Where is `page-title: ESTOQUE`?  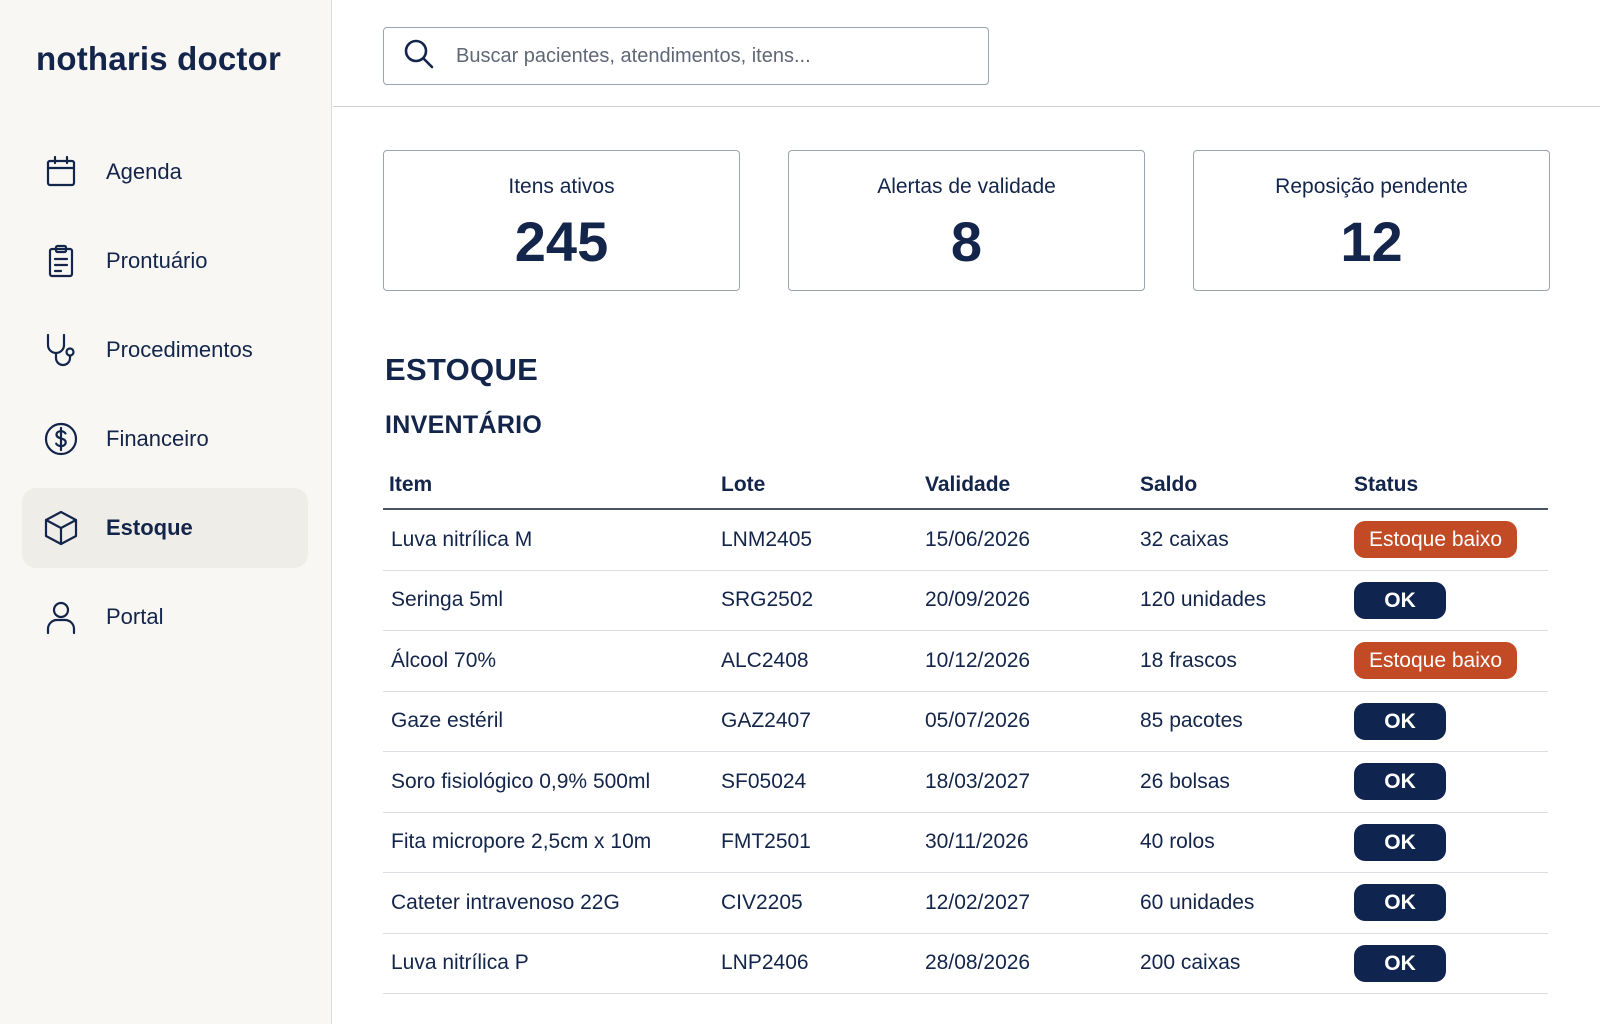
page-title: ESTOQUE is located at coordinates (462, 369).